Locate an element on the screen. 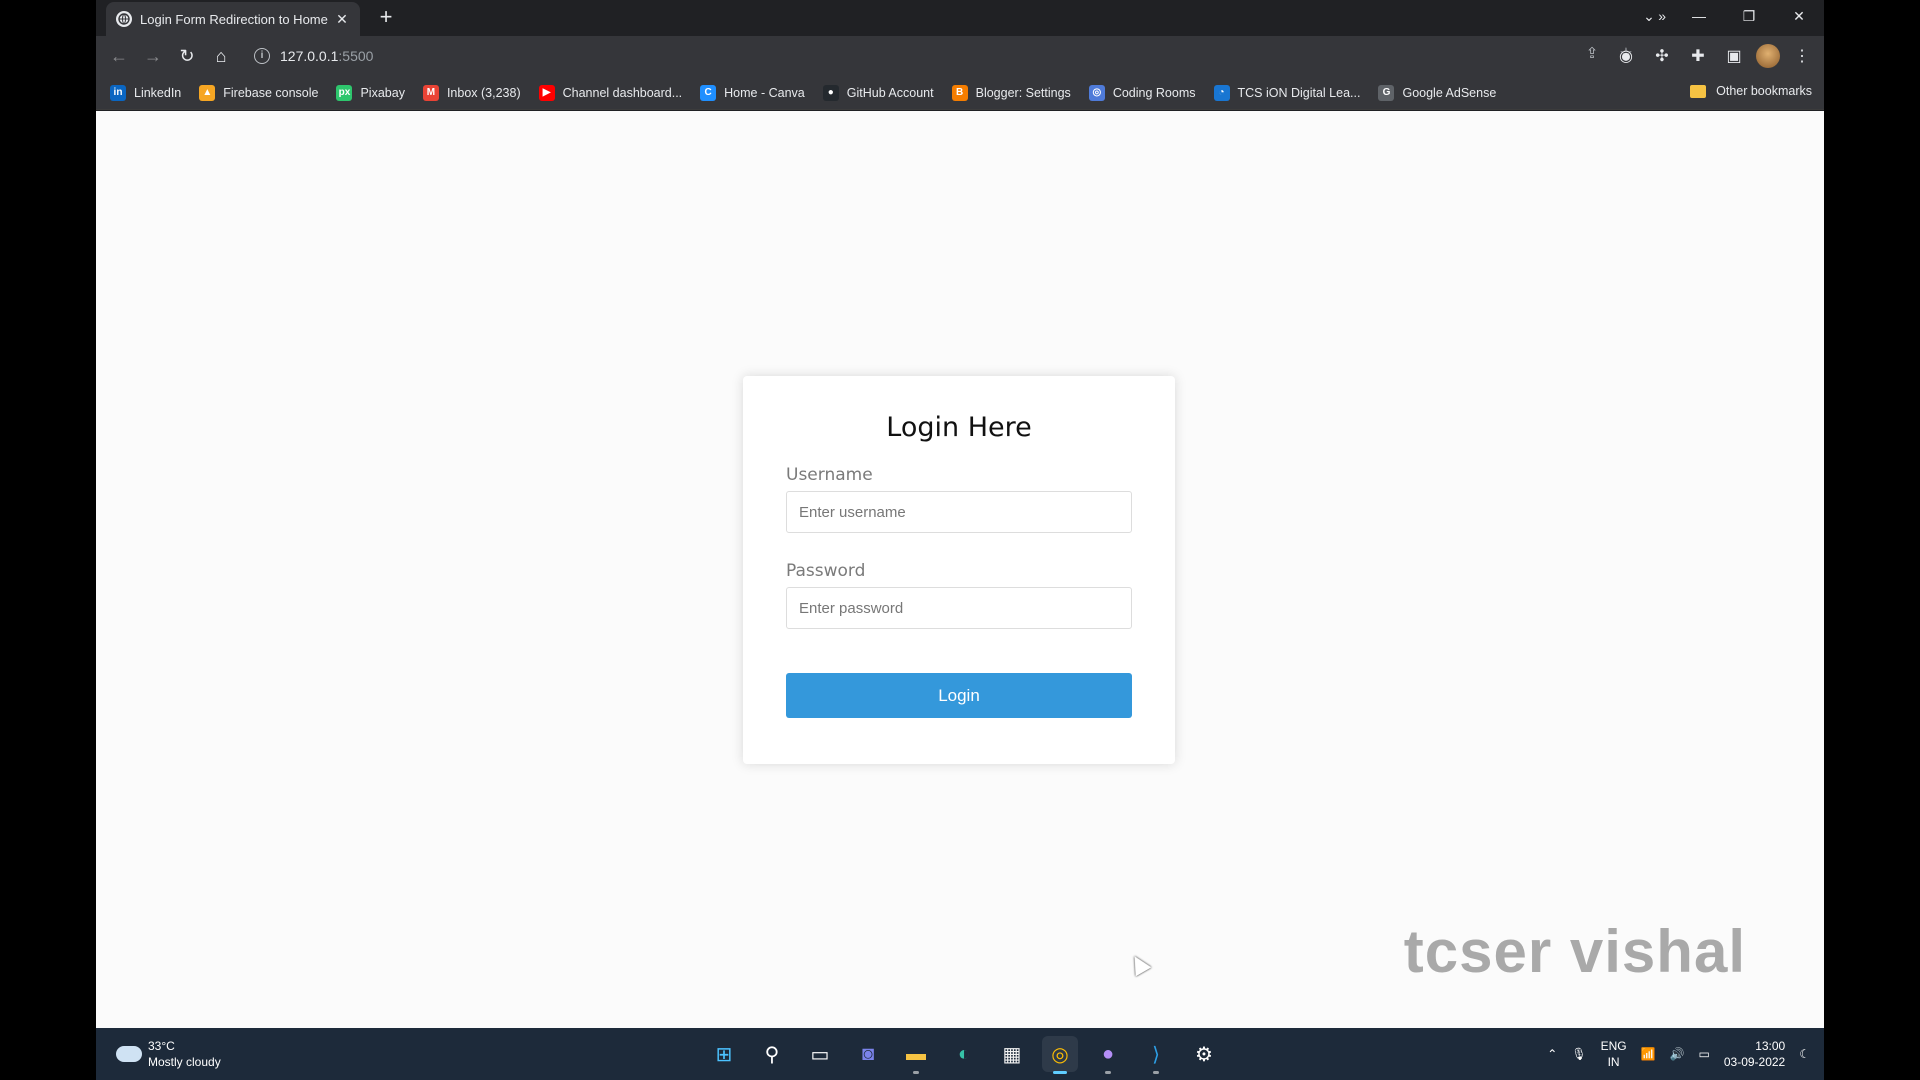 This screenshot has width=1920, height=1080. vscode-icon: ⟩ is located at coordinates (1156, 1055).